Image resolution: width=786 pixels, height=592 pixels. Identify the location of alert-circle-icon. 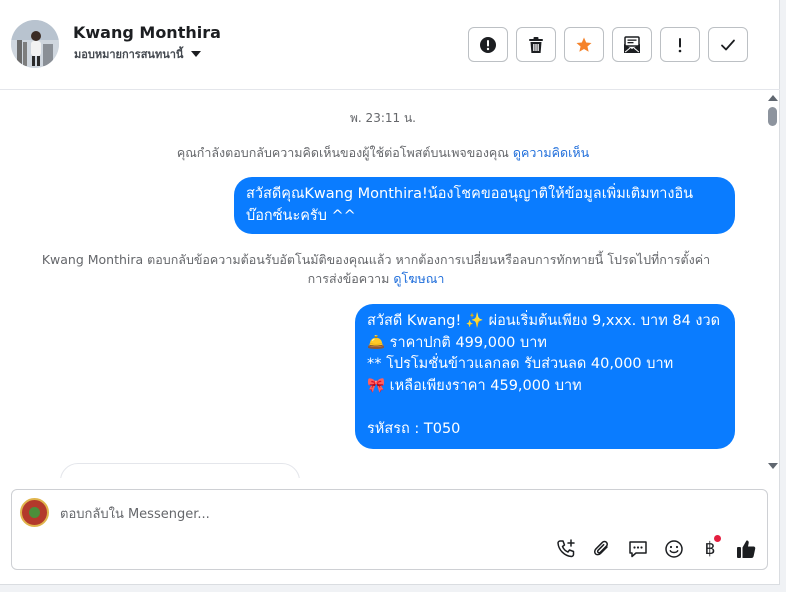
(488, 44).